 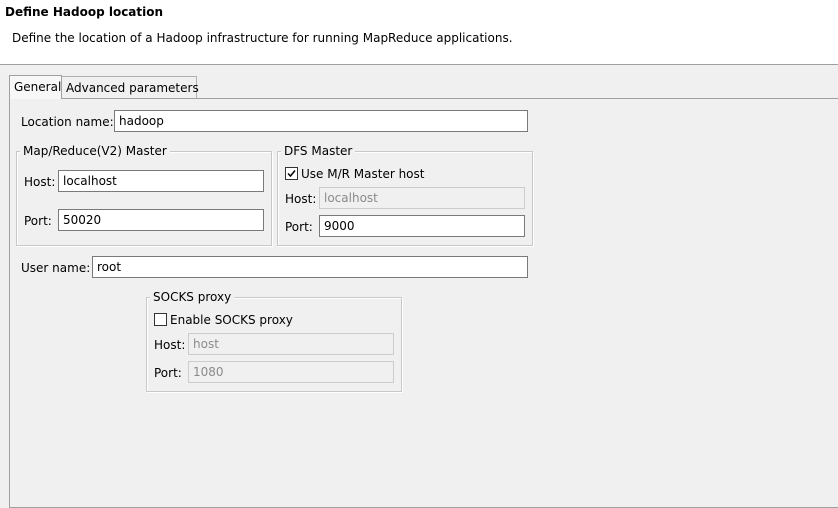 What do you see at coordinates (422, 226) in the screenshot?
I see `dfs-master-port-input: 9000` at bounding box center [422, 226].